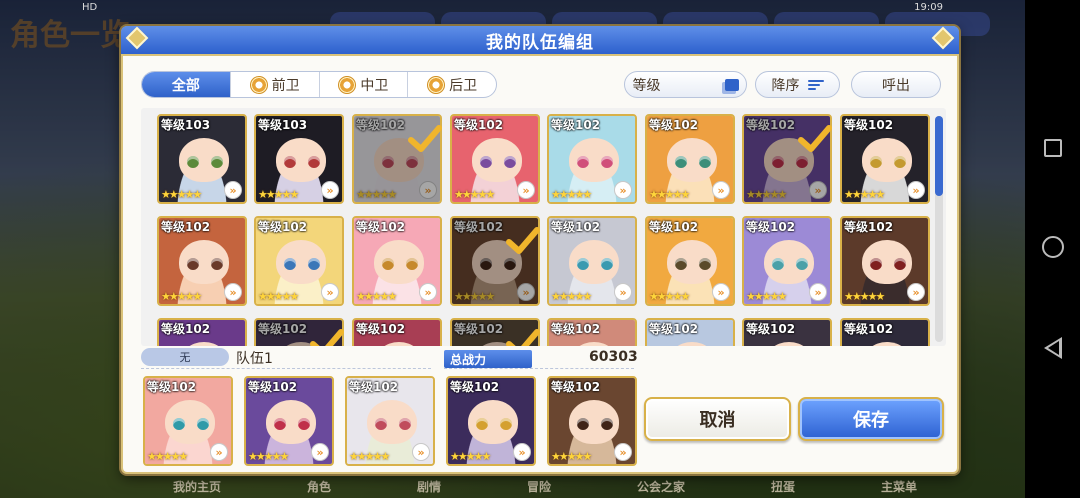 This screenshot has height=498, width=1080. What do you see at coordinates (785, 85) in the screenshot?
I see `sort-order-label: 降序` at bounding box center [785, 85].